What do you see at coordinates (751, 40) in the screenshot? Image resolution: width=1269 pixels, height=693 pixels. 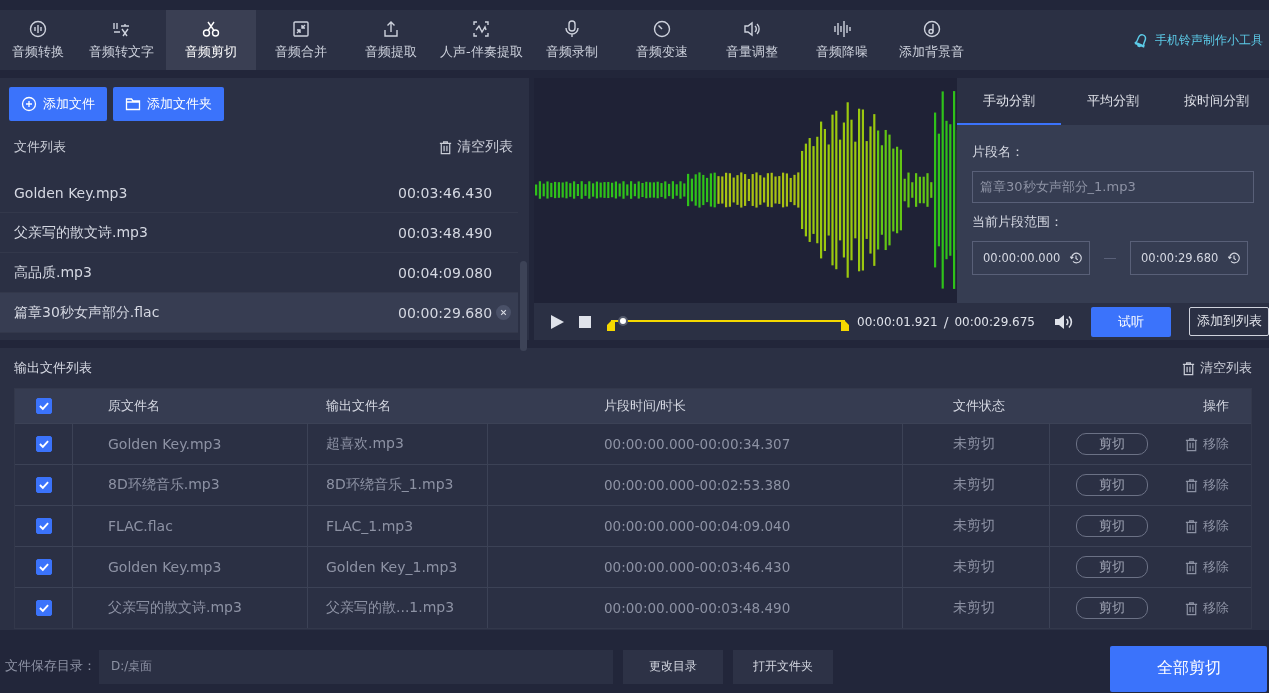 I see `toolbar-tab: 音量调整` at bounding box center [751, 40].